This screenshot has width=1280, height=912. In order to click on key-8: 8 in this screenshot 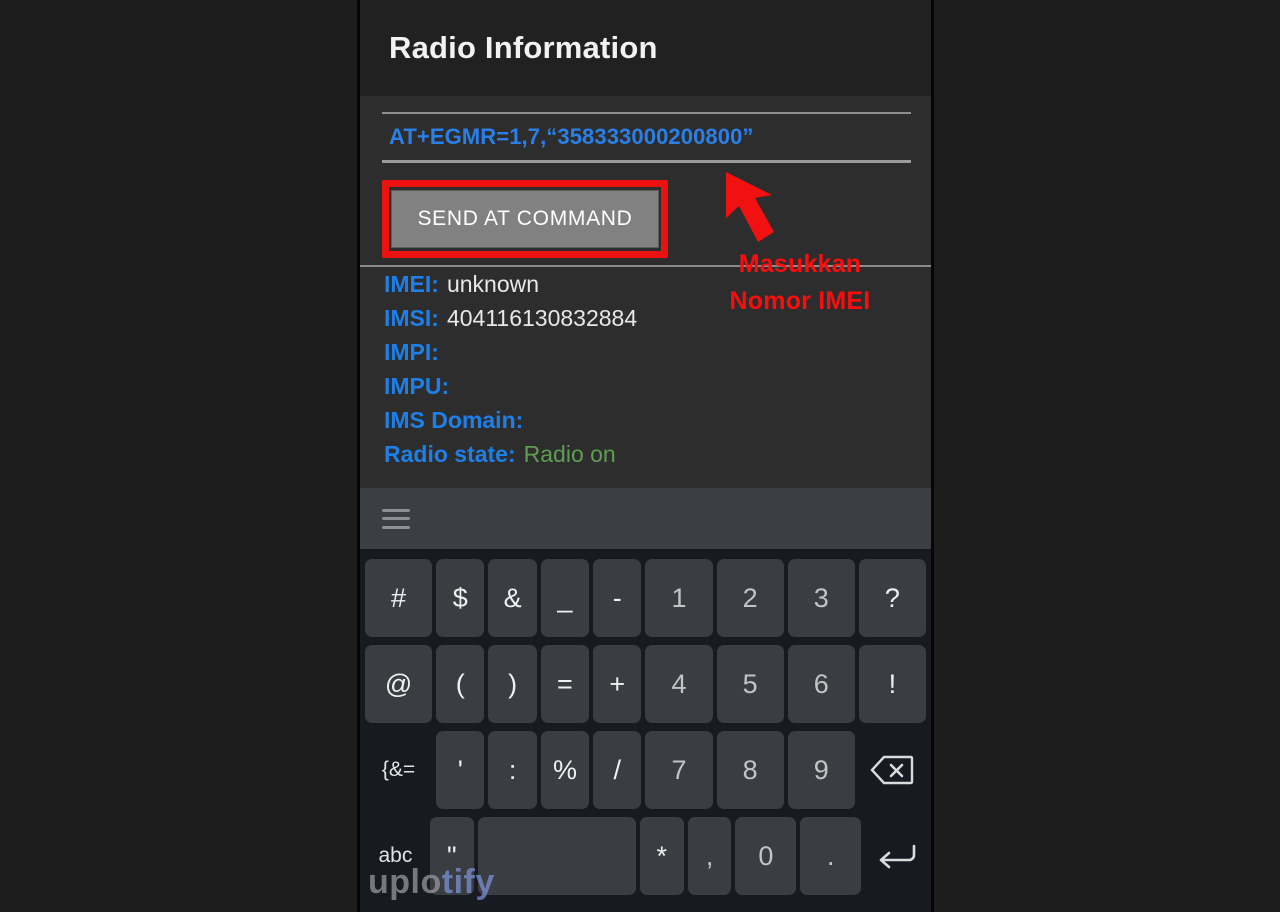, I will do `click(750, 770)`.